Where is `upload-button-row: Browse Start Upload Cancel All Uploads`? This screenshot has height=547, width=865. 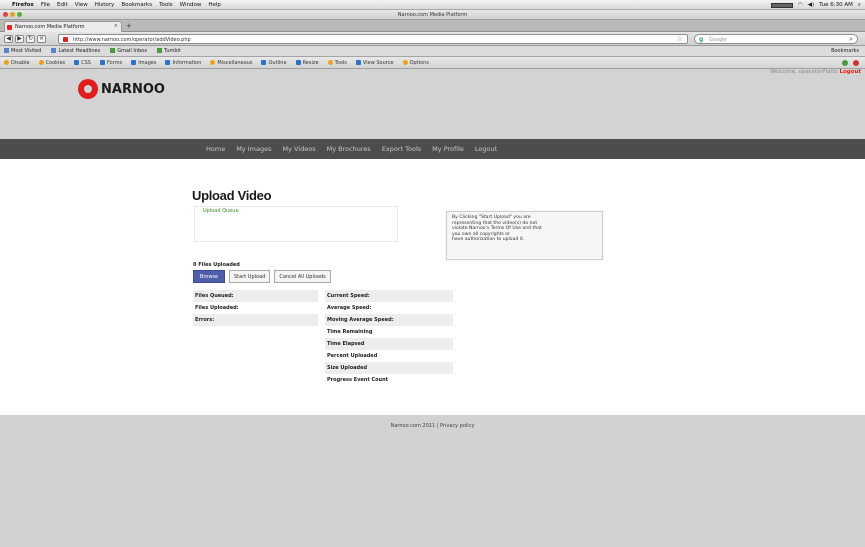 upload-button-row: Browse Start Upload Cancel All Uploads is located at coordinates (262, 276).